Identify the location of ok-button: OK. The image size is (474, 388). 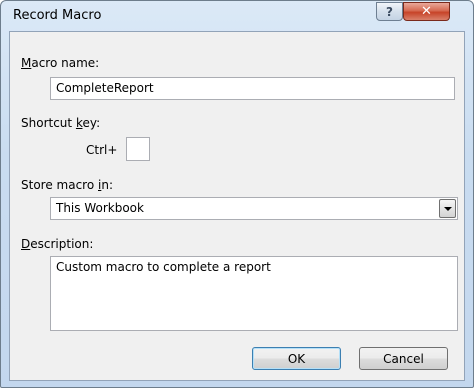
(296, 358).